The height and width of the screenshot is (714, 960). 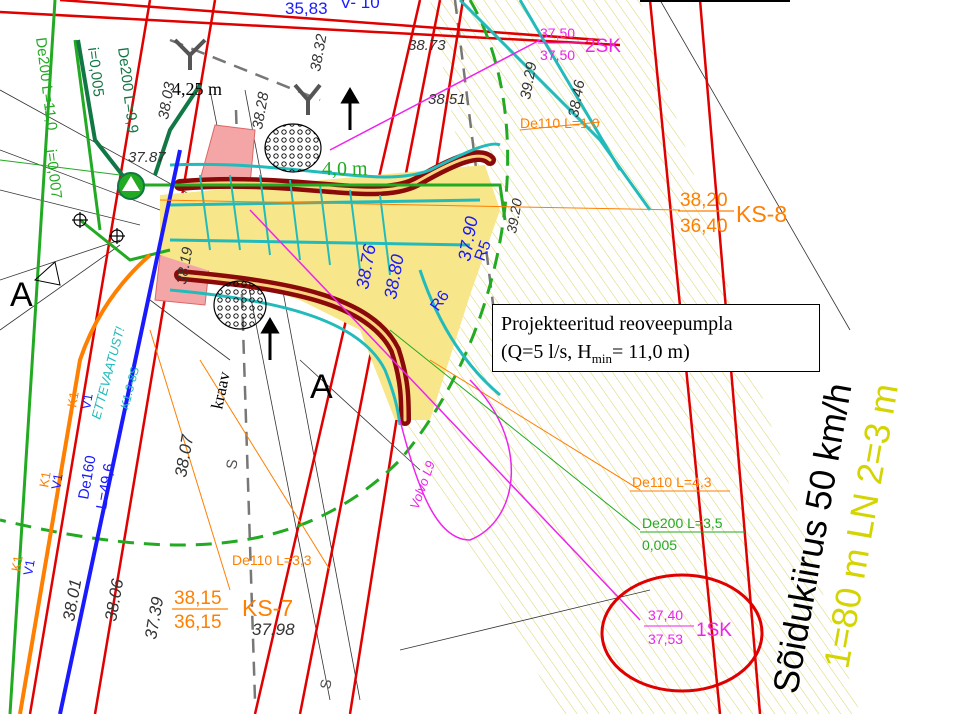 What do you see at coordinates (46, 83) in the screenshot?
I see `de200-left-label: De200 L=11,0` at bounding box center [46, 83].